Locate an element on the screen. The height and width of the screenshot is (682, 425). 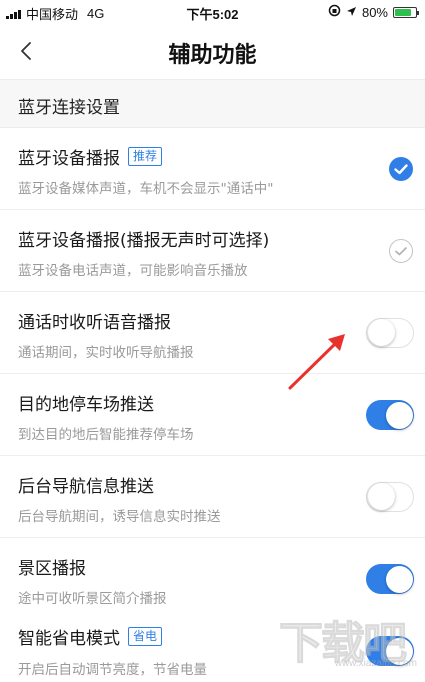
setting-title: 智能省电模式 is located at coordinates (69, 639).